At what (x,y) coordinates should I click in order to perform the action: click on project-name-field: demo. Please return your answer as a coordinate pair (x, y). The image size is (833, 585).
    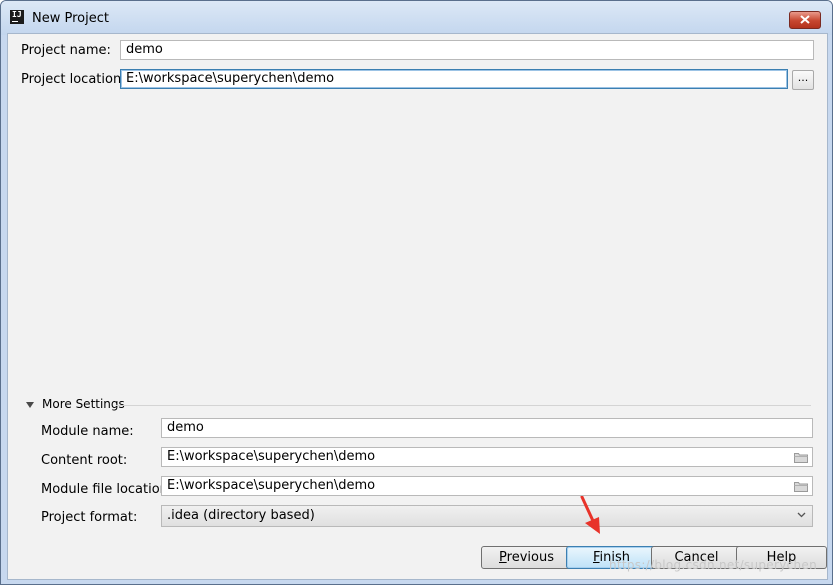
    Looking at the image, I should click on (467, 50).